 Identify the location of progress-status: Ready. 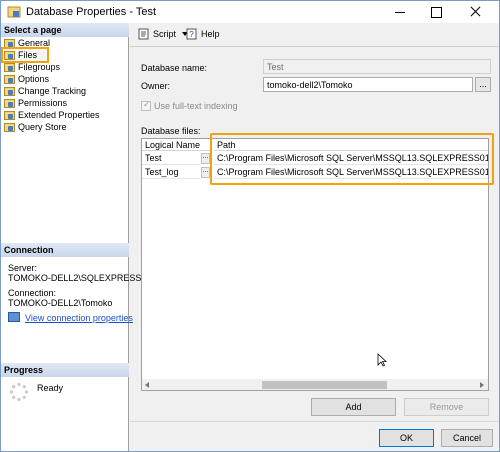
(50, 388).